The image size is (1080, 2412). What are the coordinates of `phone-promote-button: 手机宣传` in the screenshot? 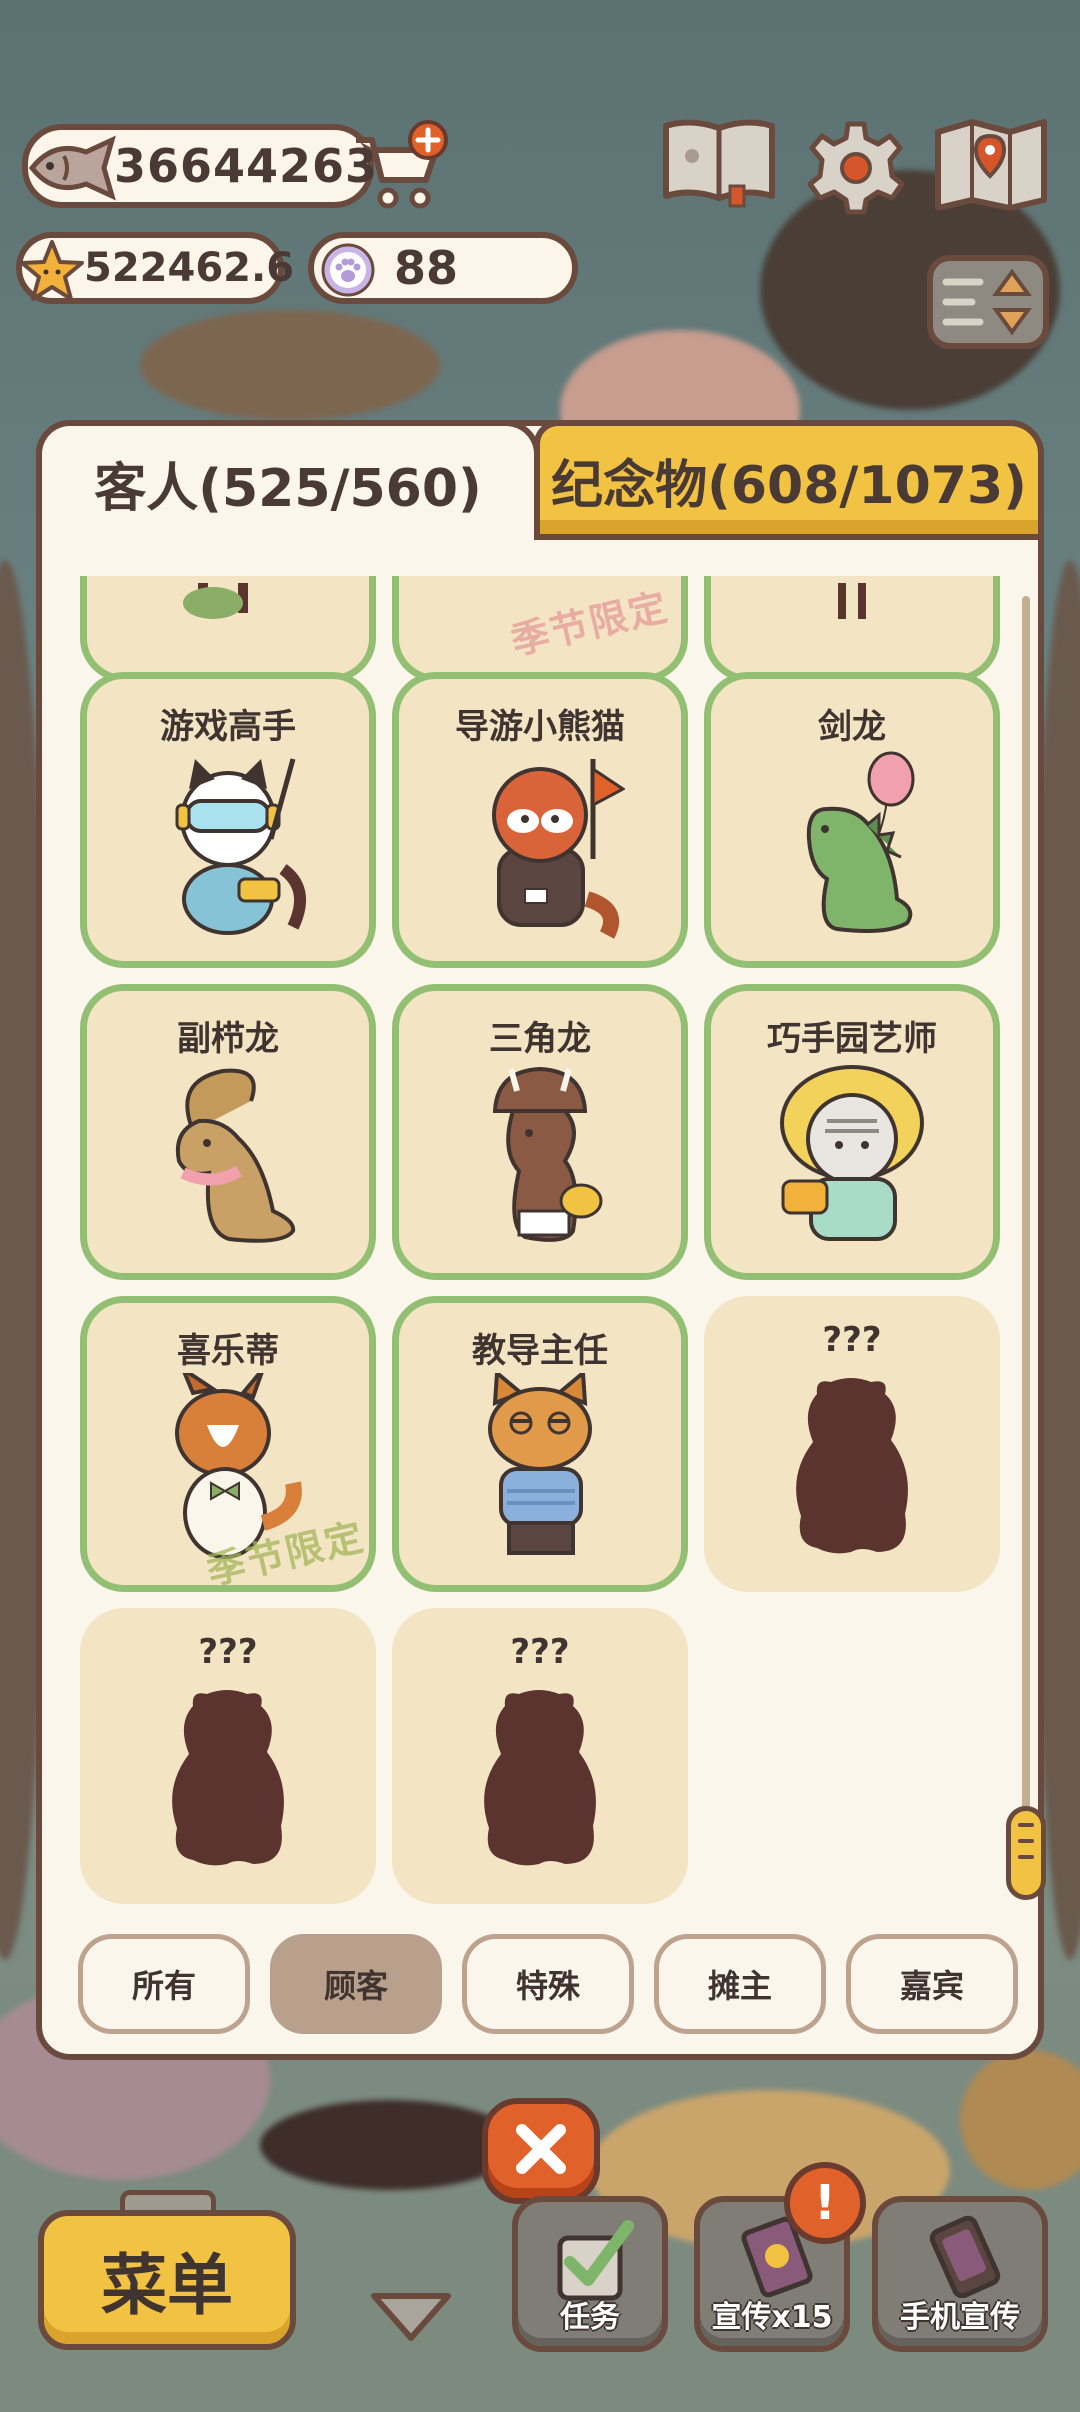 It's located at (960, 2274).